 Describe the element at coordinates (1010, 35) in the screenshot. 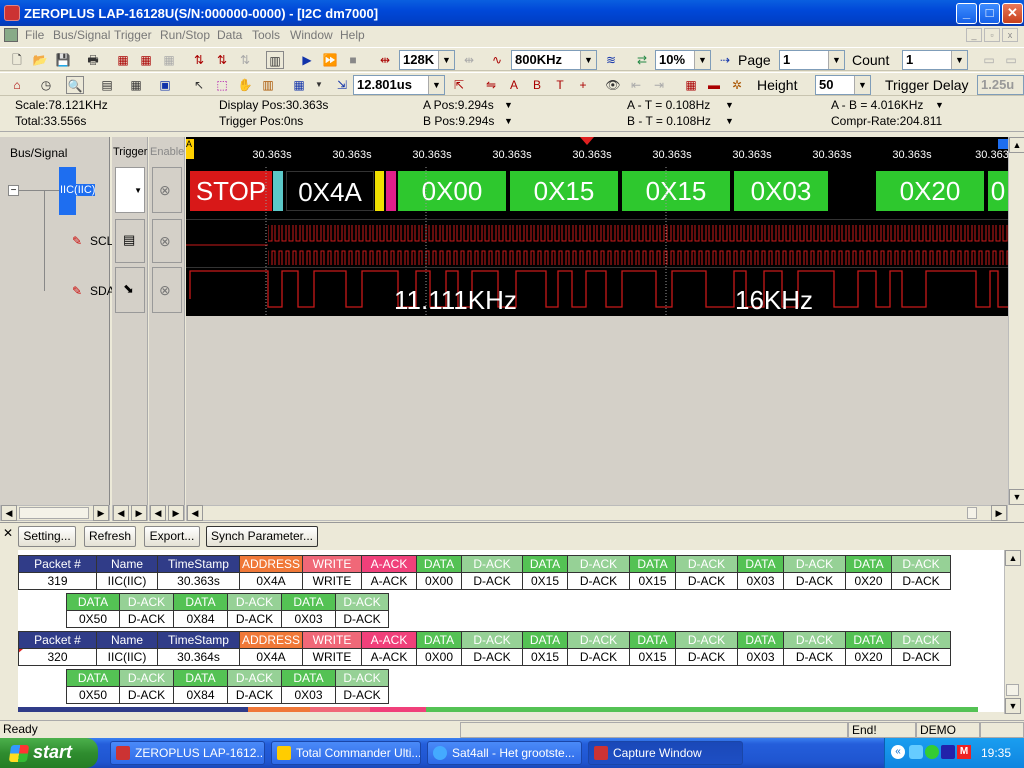

I see `mdi-close-icon: x` at that location.